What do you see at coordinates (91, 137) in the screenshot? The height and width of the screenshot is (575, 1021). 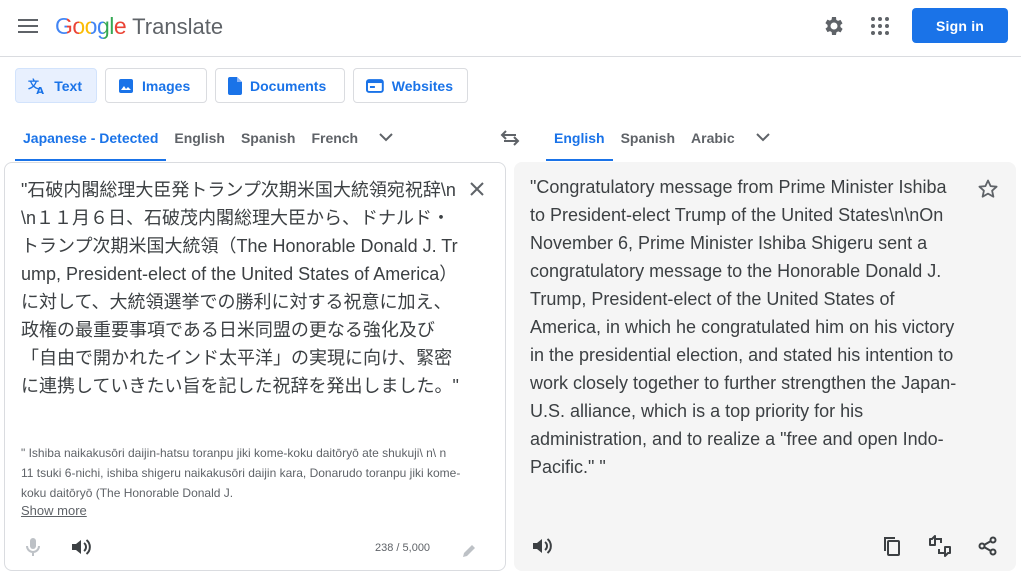 I see `source-lang-tab-detected: Japanese - Detected` at bounding box center [91, 137].